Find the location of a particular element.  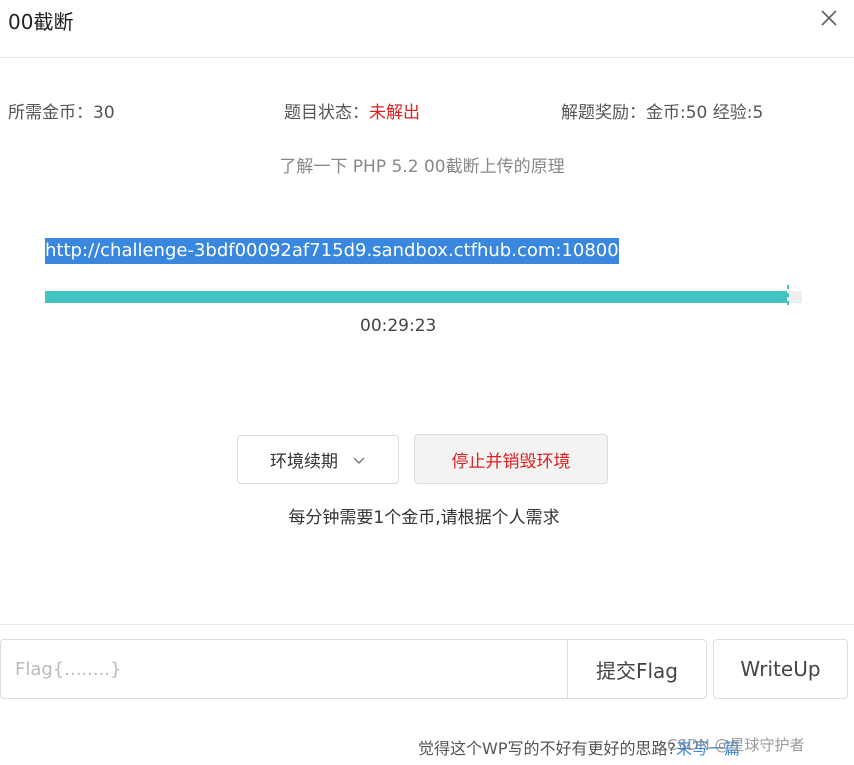

challenge-info-row: 所需金币：30 题目状态：未解出 解题奖励：金币:50 经验:5 is located at coordinates (427, 111).